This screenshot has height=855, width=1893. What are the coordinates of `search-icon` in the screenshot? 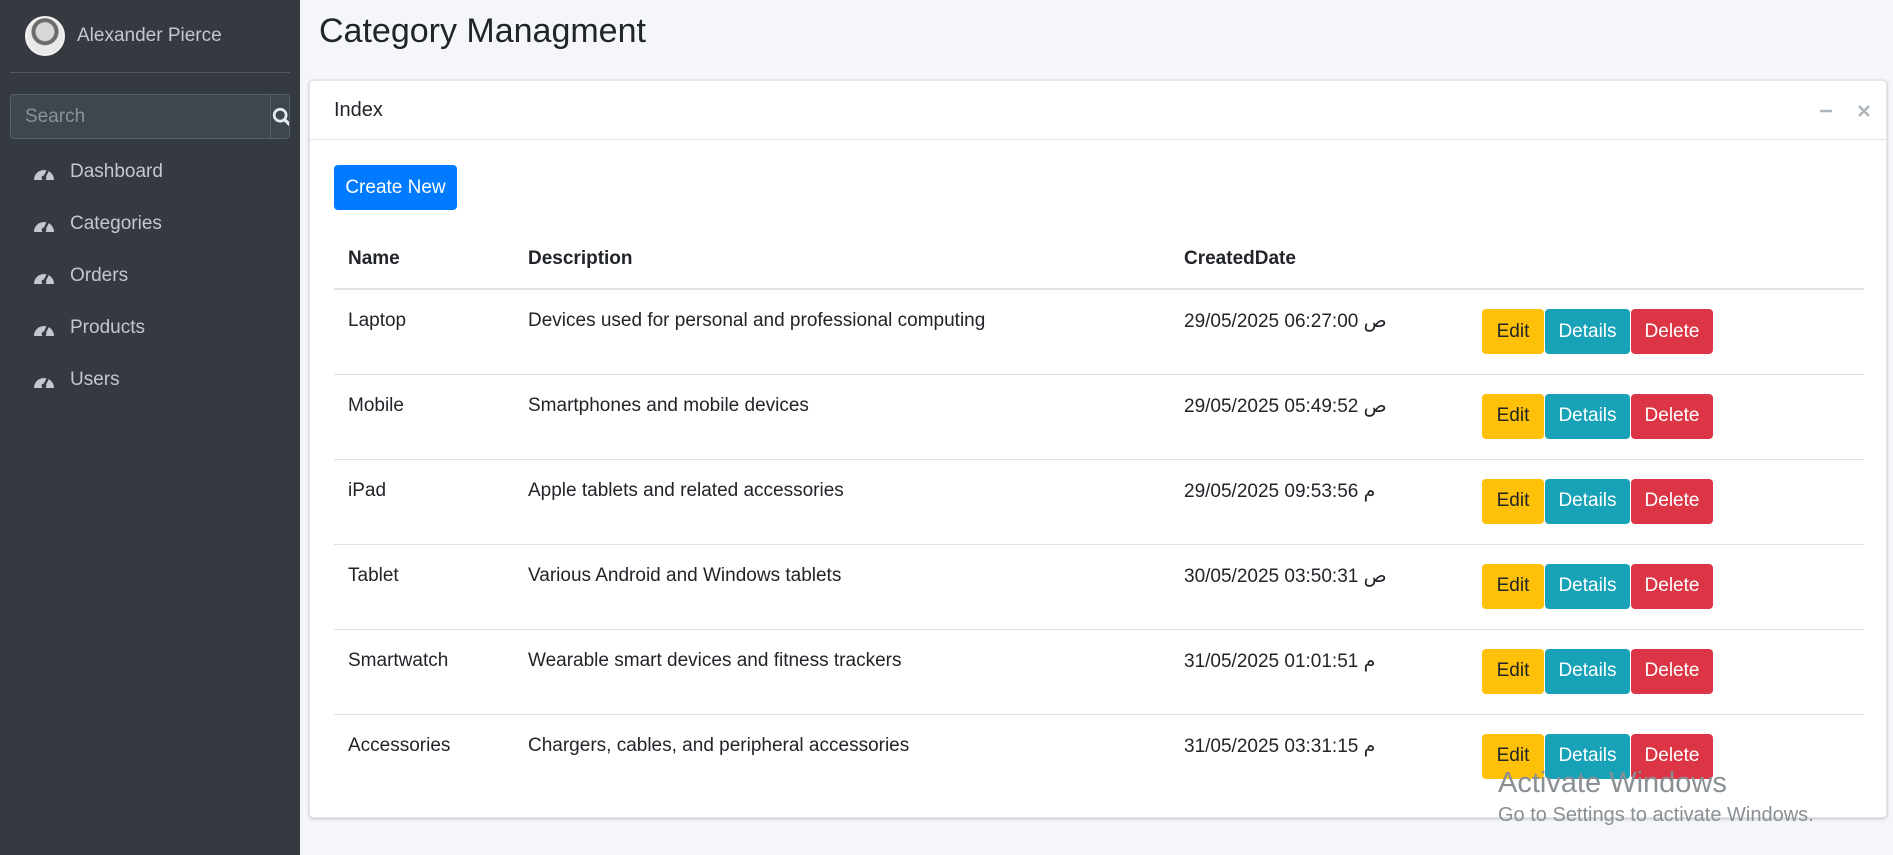 It's located at (280, 116).